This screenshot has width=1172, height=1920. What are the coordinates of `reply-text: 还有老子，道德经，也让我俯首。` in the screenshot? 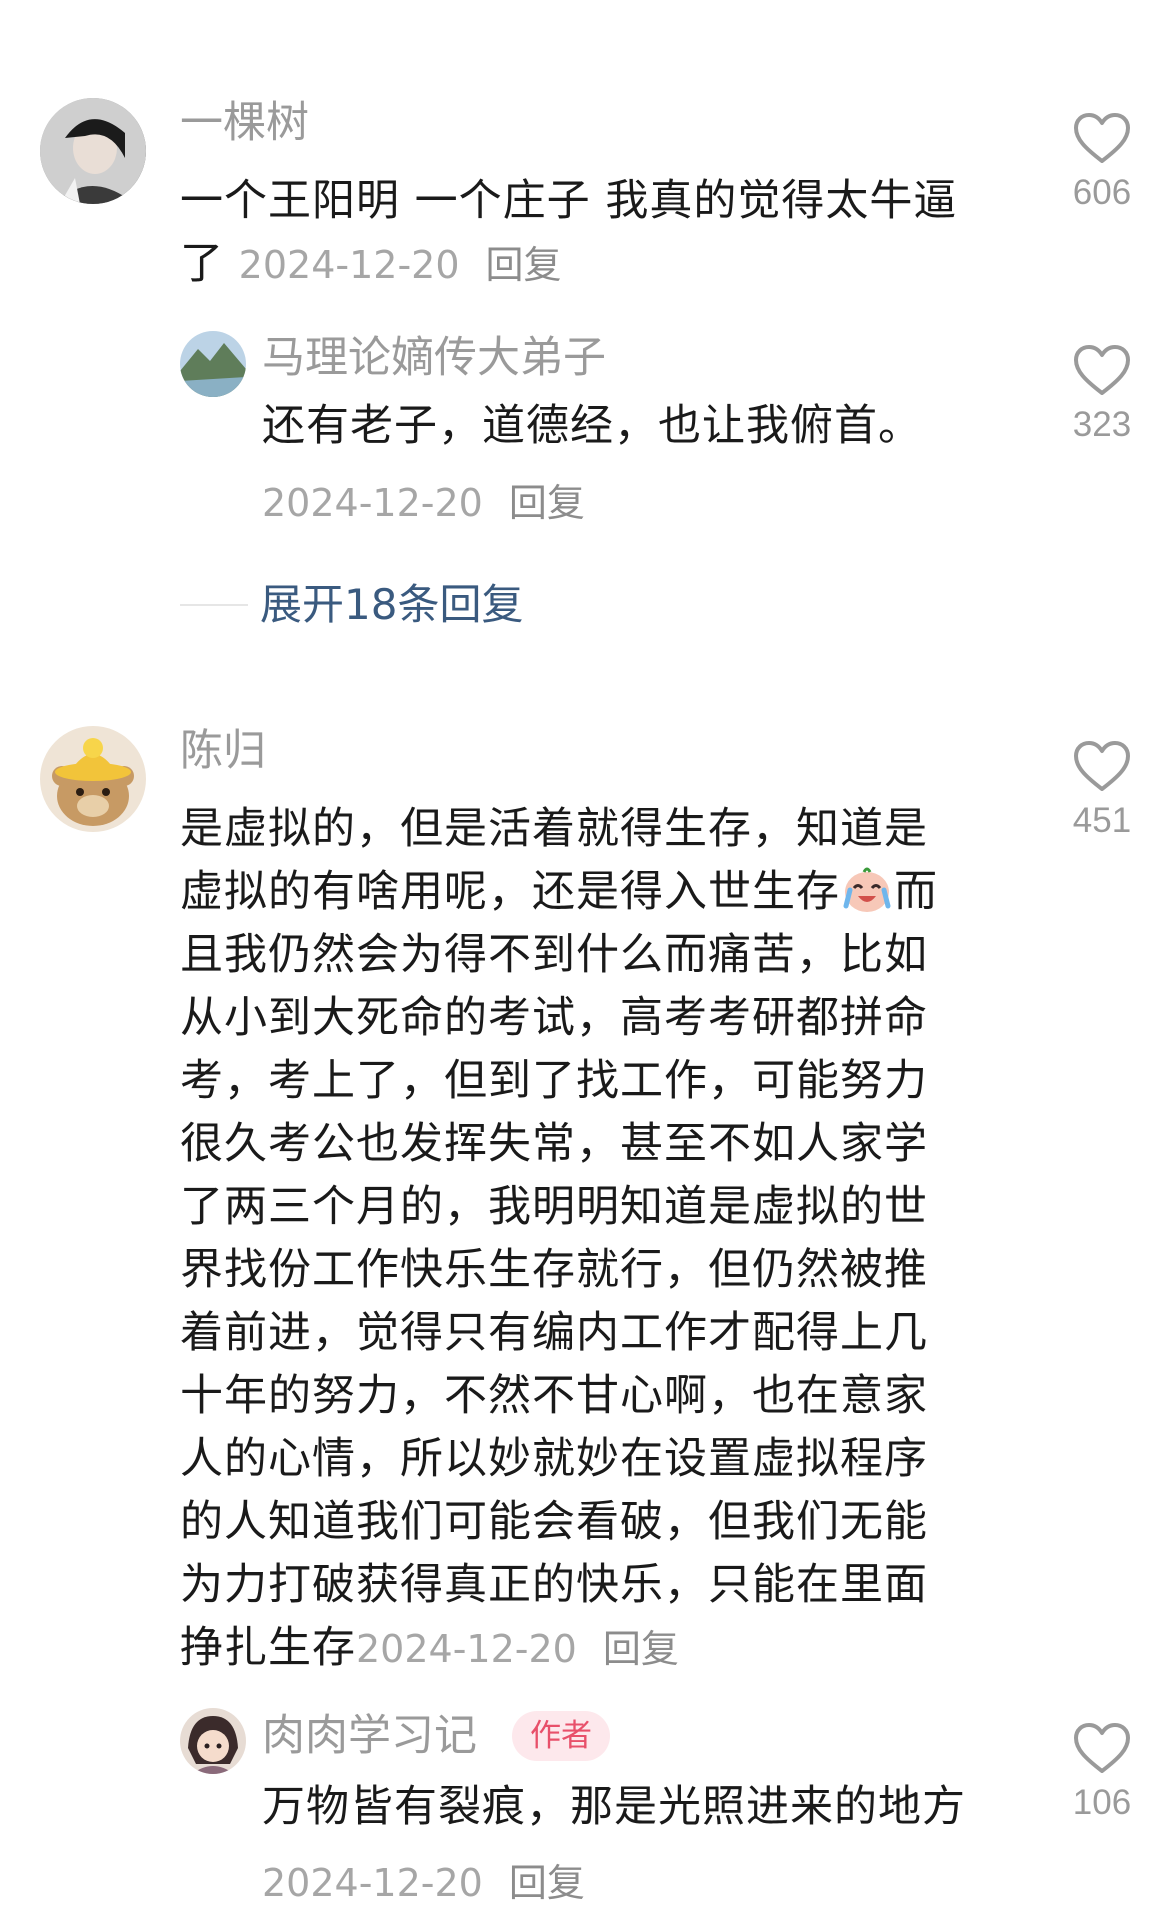 It's located at (592, 426).